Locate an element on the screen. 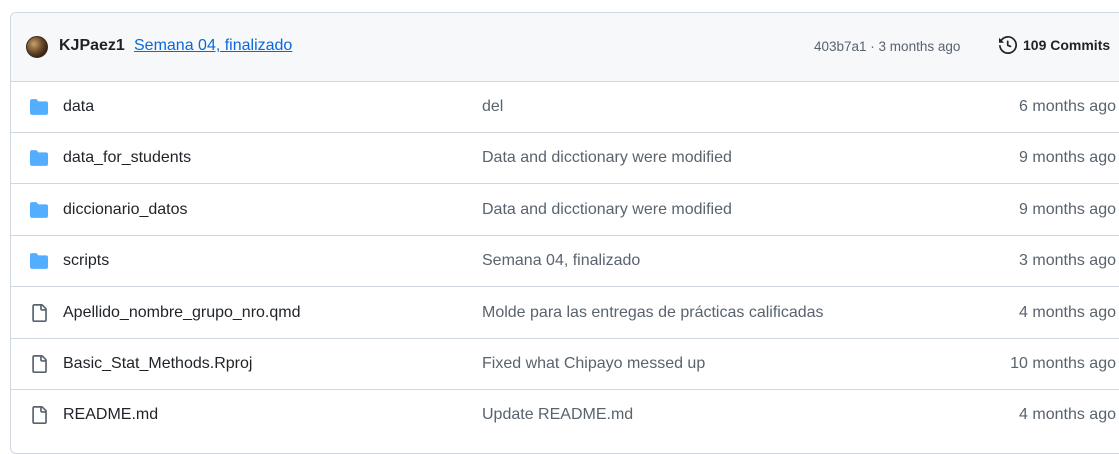 This screenshot has width=1119, height=454. commit-hash-time: 403b7a1 · 3 months ago is located at coordinates (887, 46).